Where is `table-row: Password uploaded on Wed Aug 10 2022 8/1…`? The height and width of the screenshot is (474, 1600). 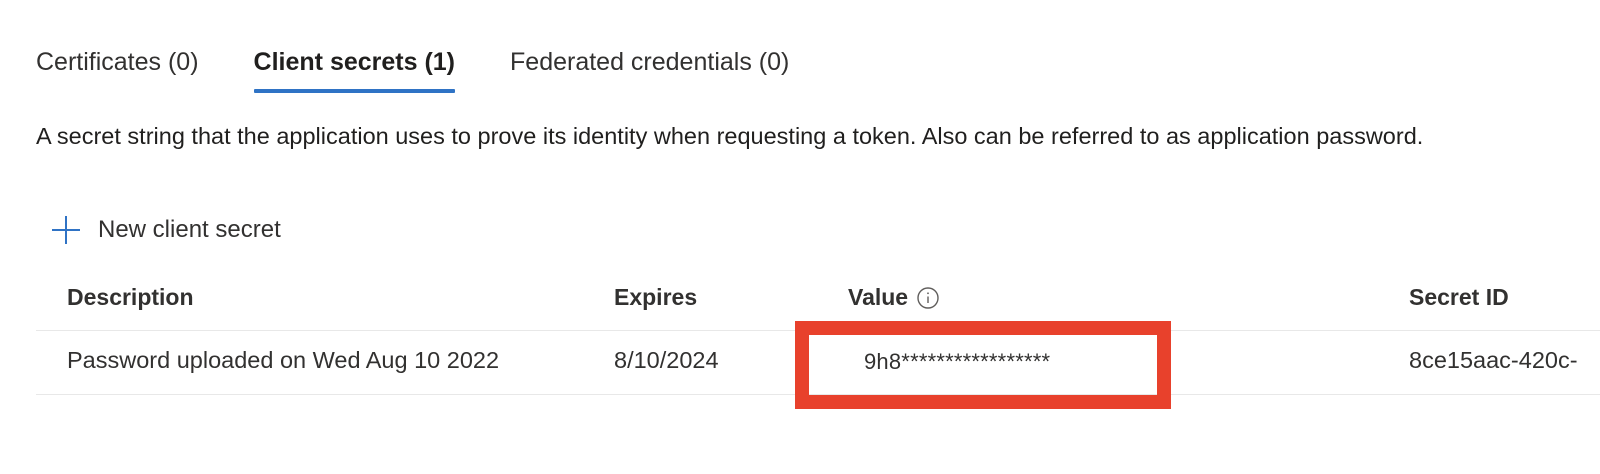
table-row: Password uploaded on Wed Aug 10 2022 8/1… is located at coordinates (818, 363).